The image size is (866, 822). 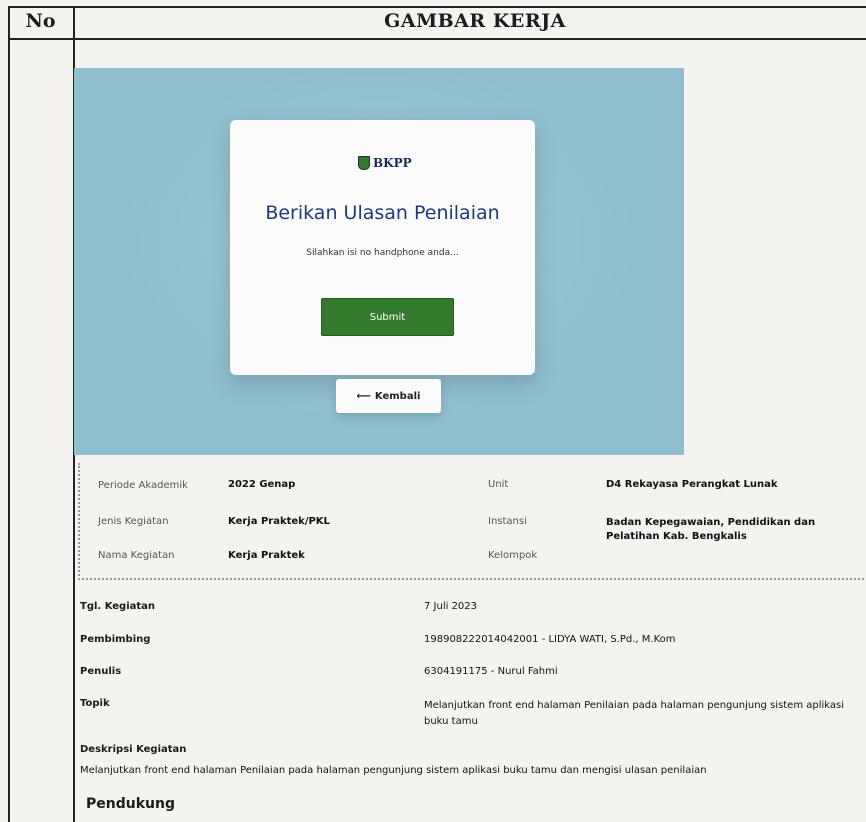 What do you see at coordinates (513, 555) in the screenshot?
I see `kelompok-label: Kelompok` at bounding box center [513, 555].